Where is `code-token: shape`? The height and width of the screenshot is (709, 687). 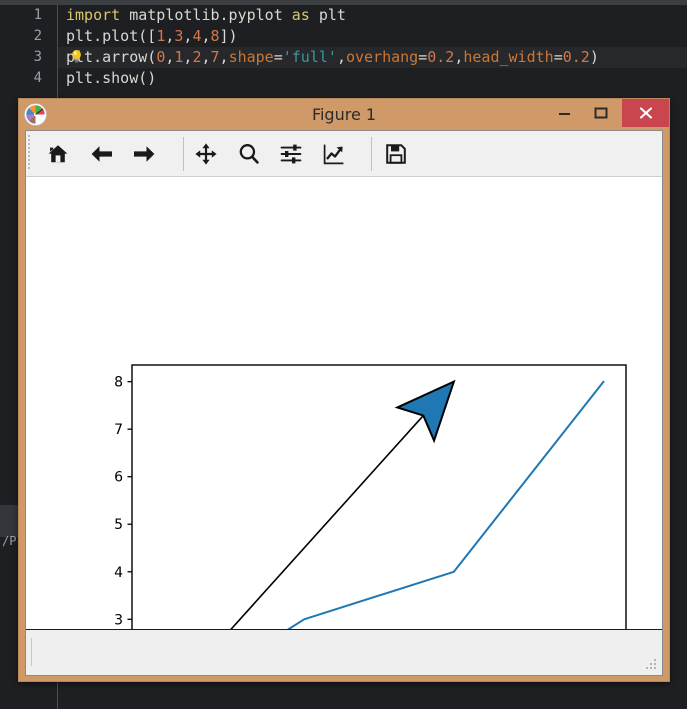 code-token: shape is located at coordinates (251, 57).